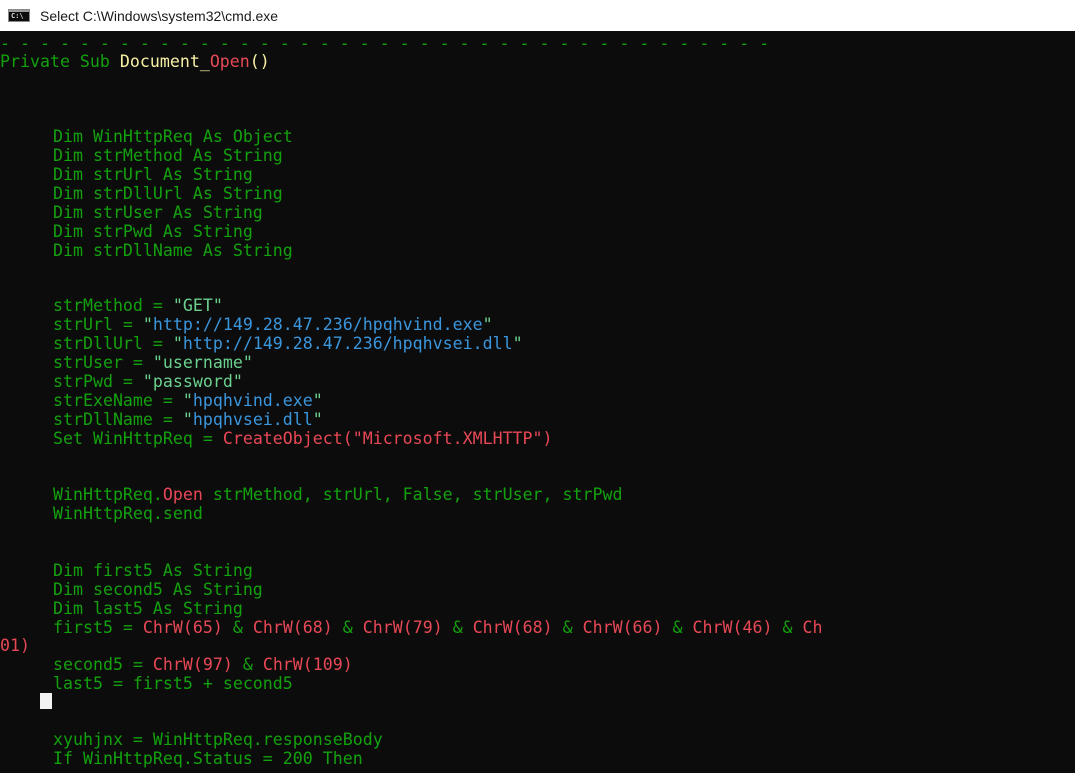 This screenshot has width=1075, height=773. I want to click on object-ref: WinHttpReq., so click(108, 494).